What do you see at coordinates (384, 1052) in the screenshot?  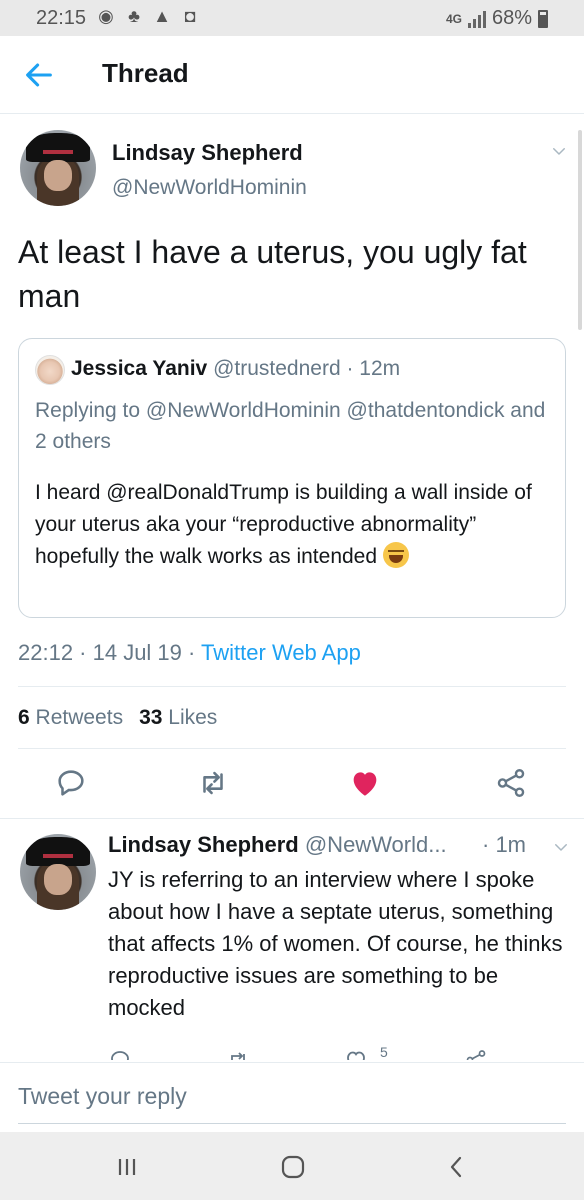 I see `reply-likes-count: 5` at bounding box center [384, 1052].